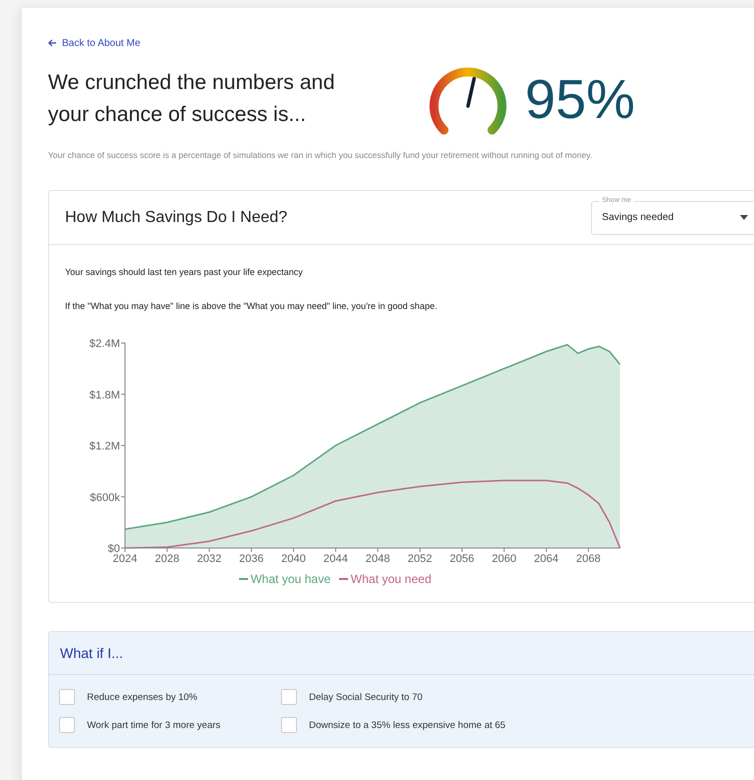 This screenshot has height=780, width=754. I want to click on x-tick-label: 2048, so click(378, 559).